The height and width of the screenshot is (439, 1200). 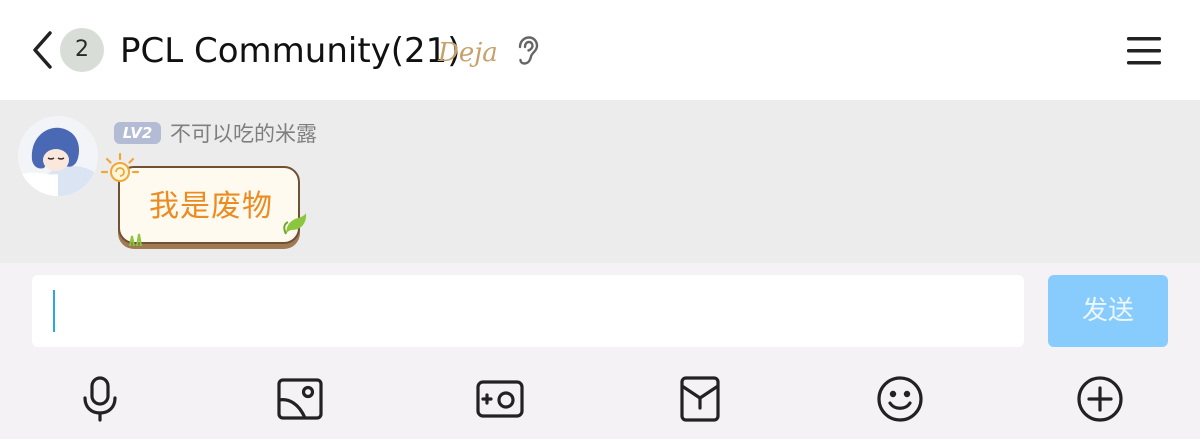 I want to click on chevron-left-icon, so click(x=43, y=50).